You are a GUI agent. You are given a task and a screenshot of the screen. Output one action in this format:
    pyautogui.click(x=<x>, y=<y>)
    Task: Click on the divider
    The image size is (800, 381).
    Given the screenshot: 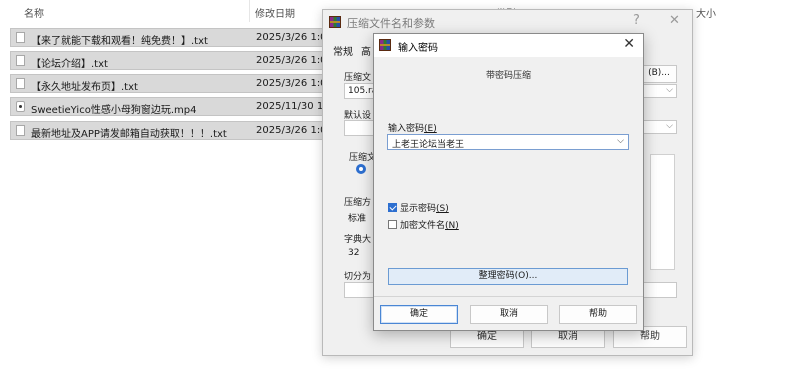 What is the action you would take?
    pyautogui.click(x=508, y=296)
    